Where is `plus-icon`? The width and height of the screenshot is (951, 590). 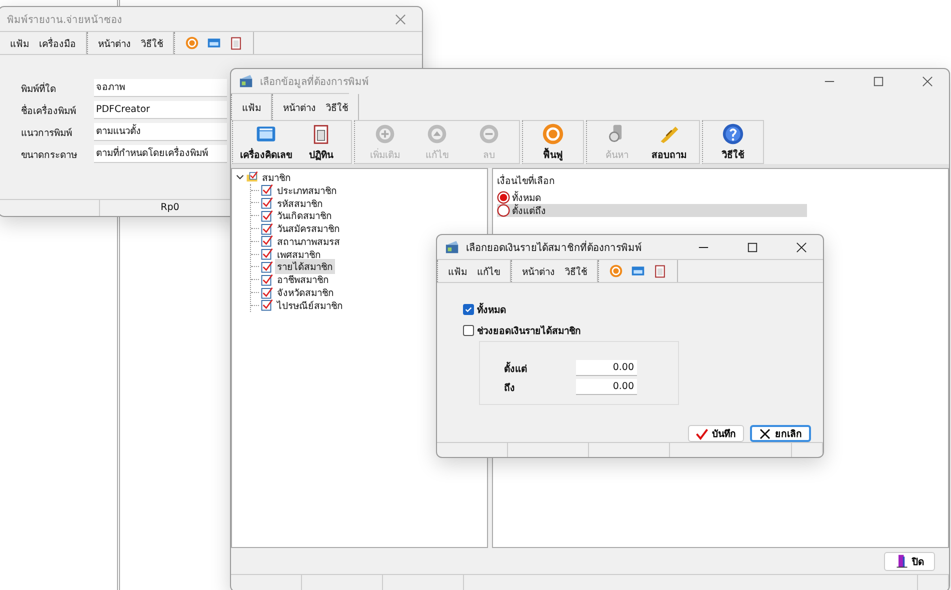 plus-icon is located at coordinates (385, 133).